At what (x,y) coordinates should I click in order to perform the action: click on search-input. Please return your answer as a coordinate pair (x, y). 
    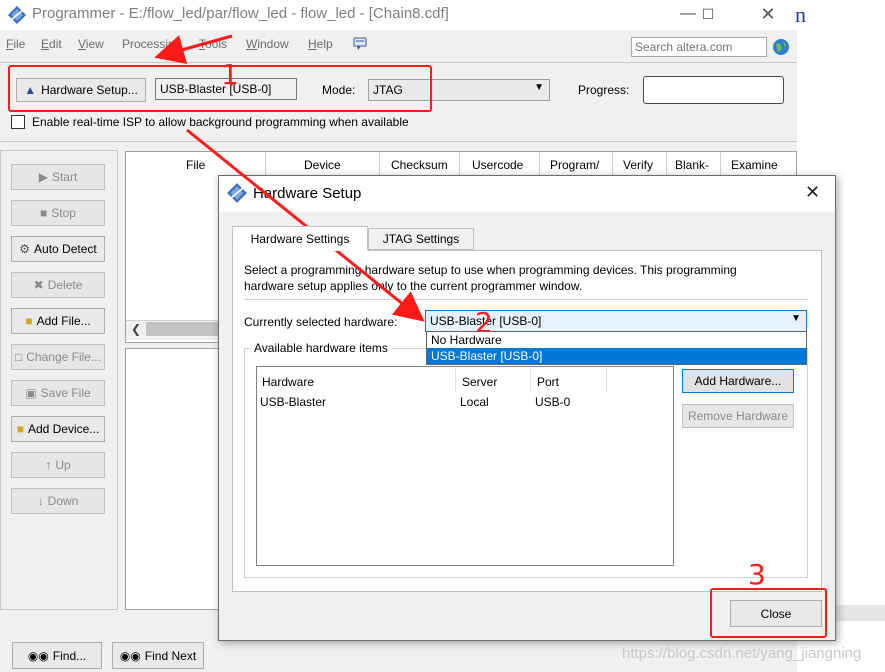
    Looking at the image, I should click on (699, 47).